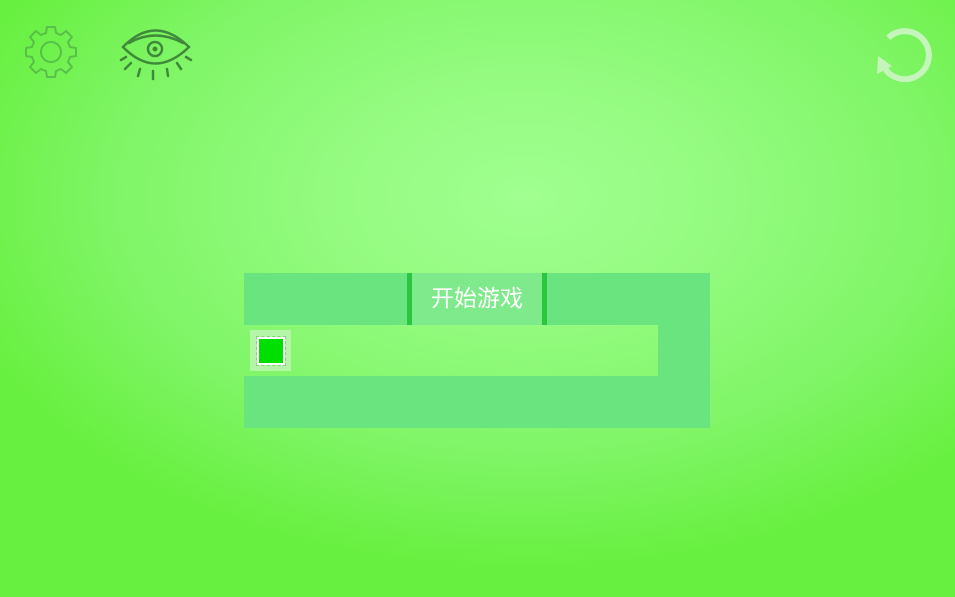  I want to click on gear-icon, so click(51, 52).